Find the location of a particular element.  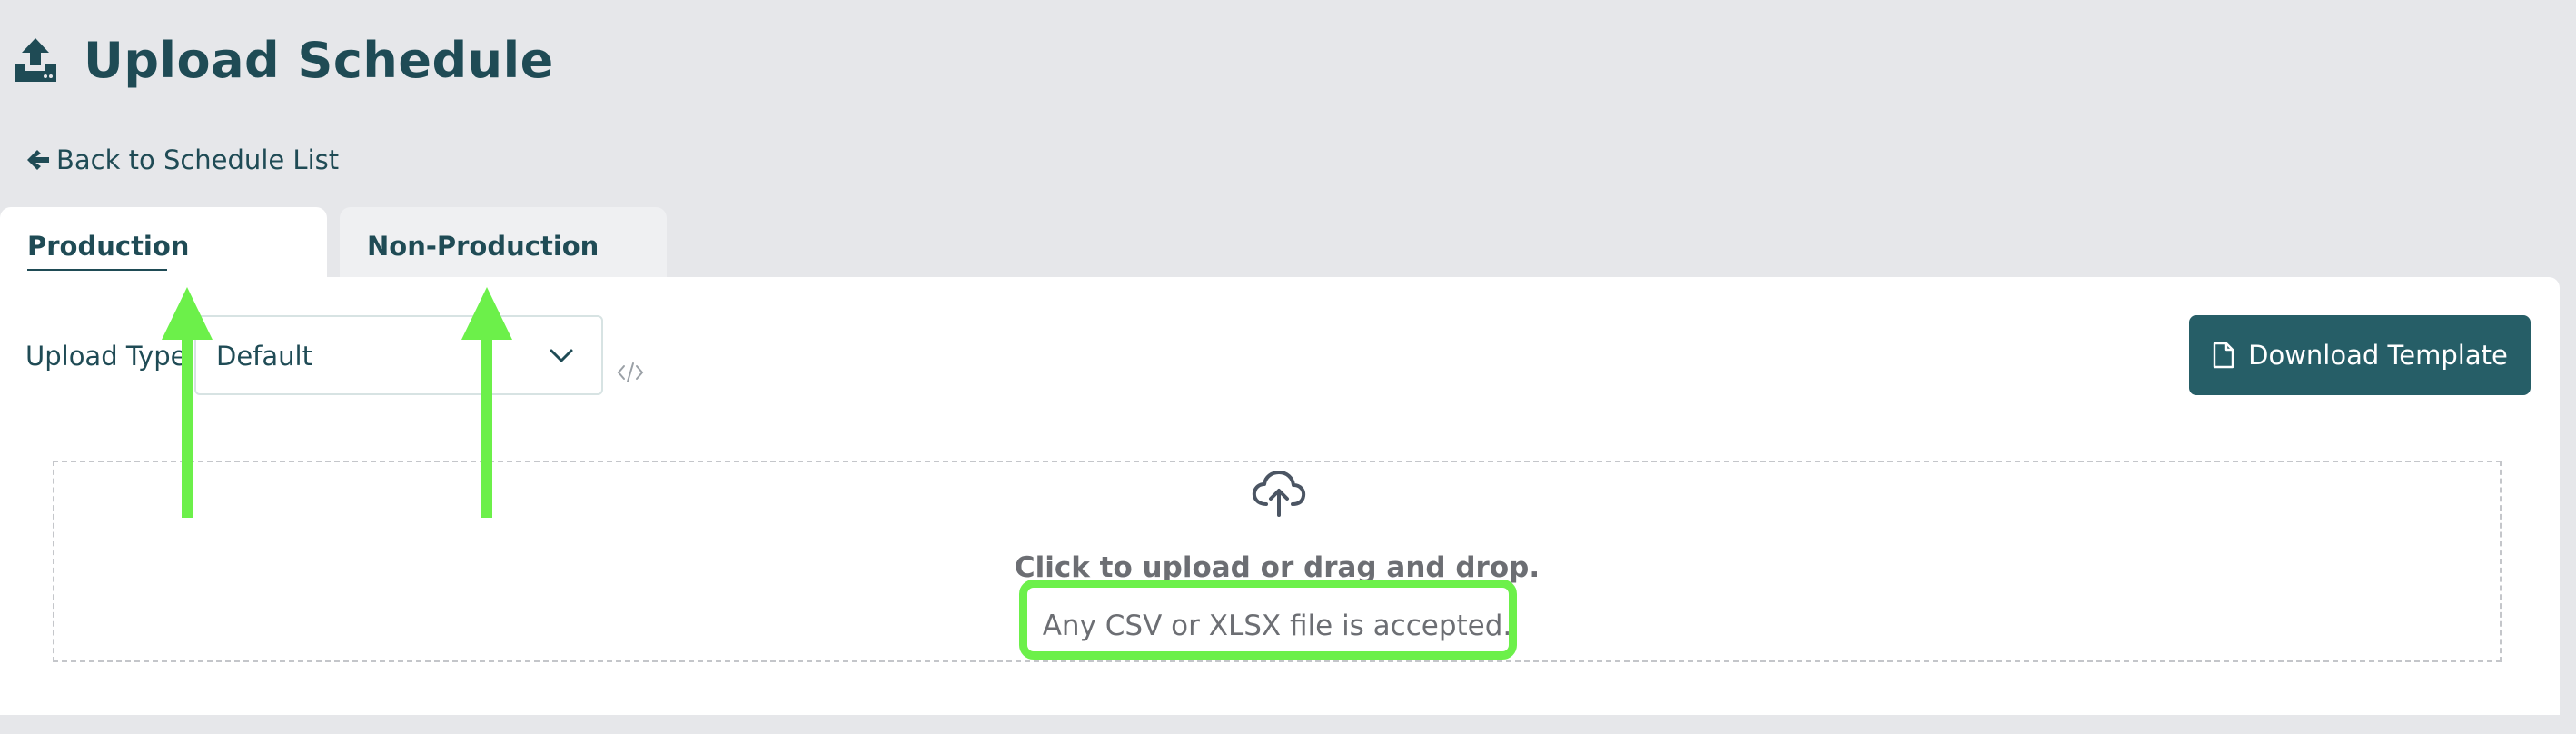

tab-non-production: Non-Production is located at coordinates (503, 243).